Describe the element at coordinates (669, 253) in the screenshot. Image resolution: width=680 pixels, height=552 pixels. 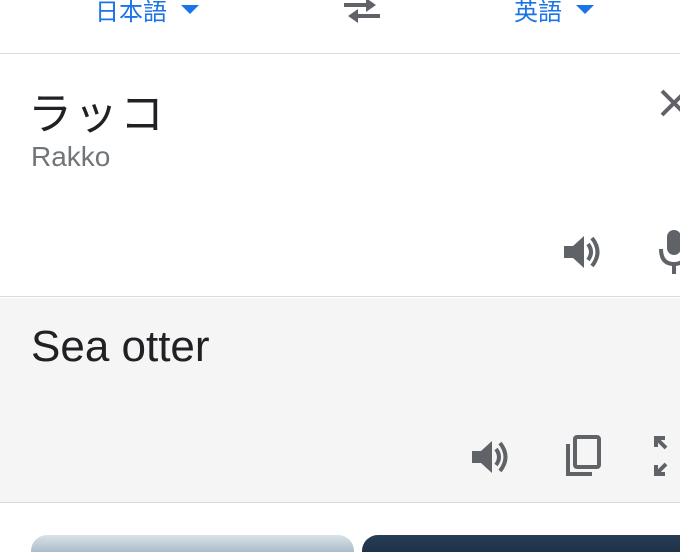
I see `microphone-icon` at that location.